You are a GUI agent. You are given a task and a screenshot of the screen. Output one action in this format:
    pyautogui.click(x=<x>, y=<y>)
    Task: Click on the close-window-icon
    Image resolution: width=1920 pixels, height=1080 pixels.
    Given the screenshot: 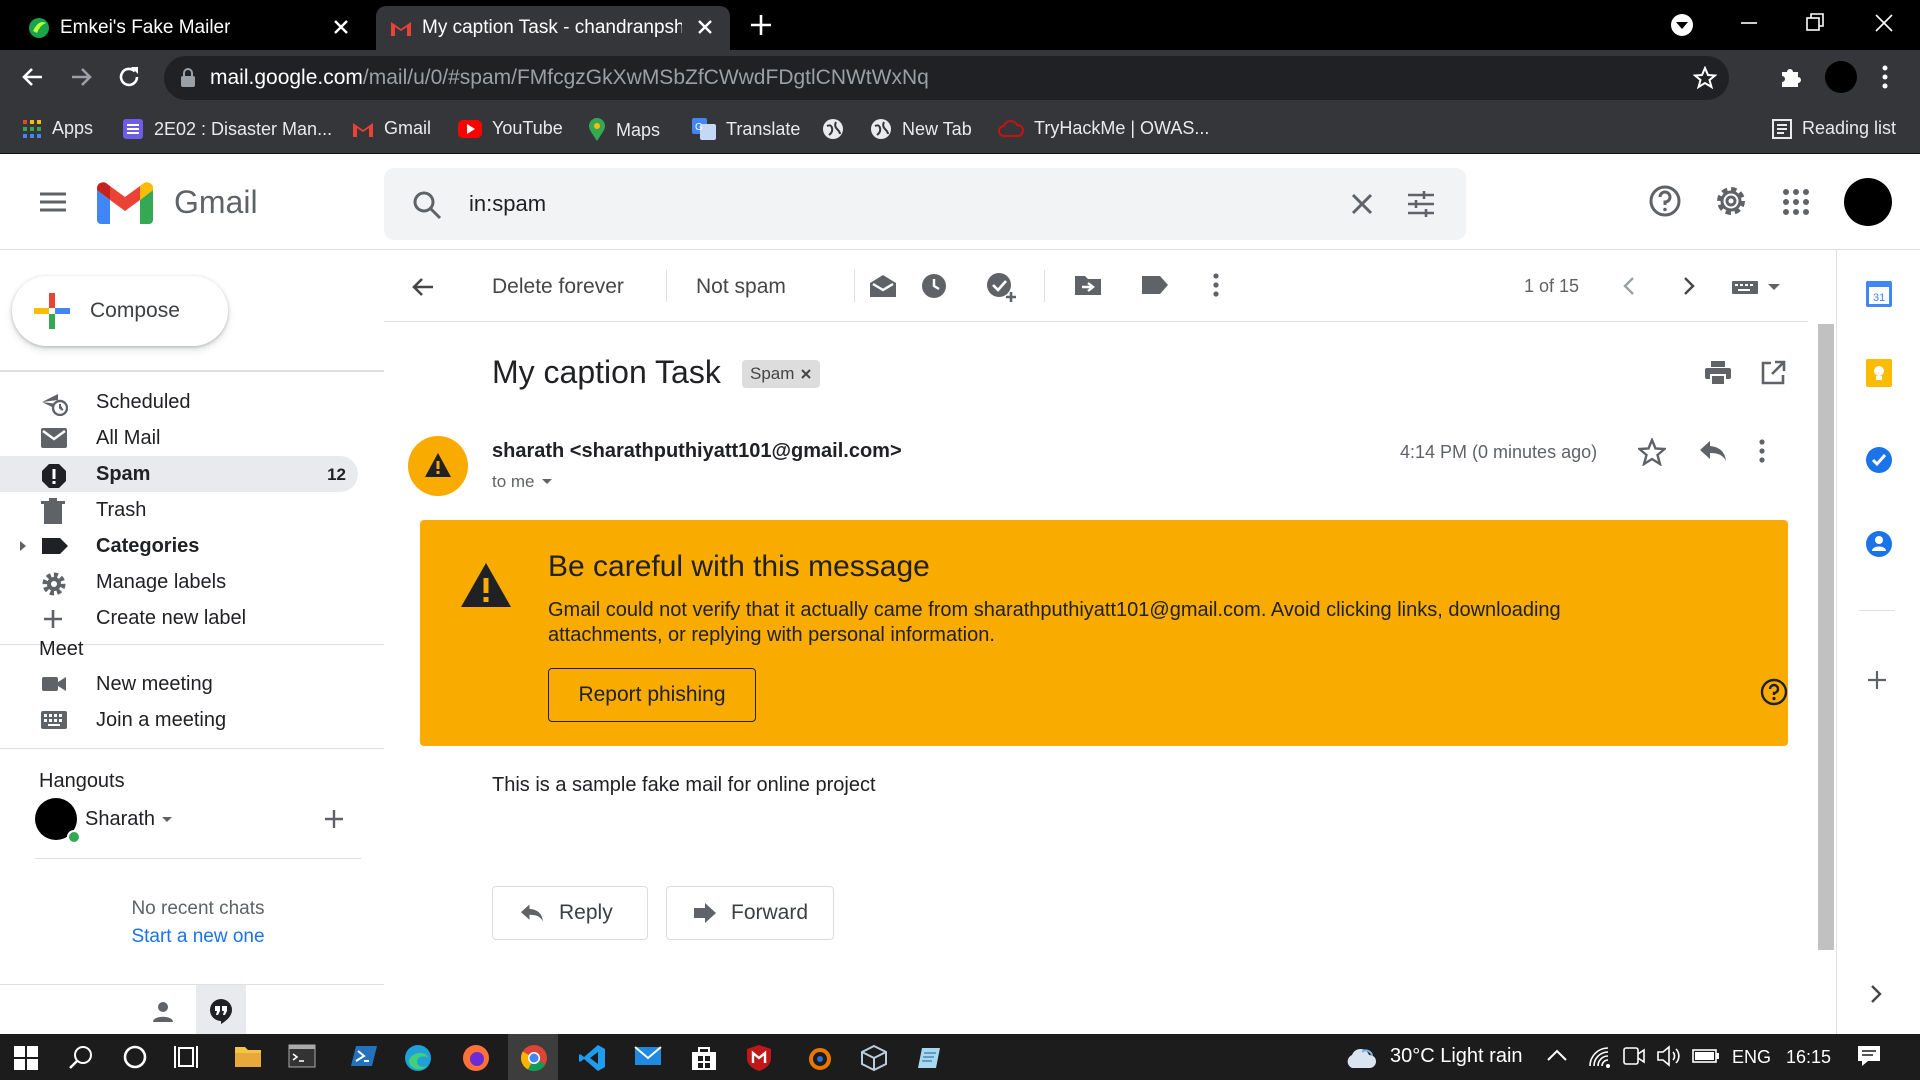 What is the action you would take?
    pyautogui.click(x=1884, y=23)
    